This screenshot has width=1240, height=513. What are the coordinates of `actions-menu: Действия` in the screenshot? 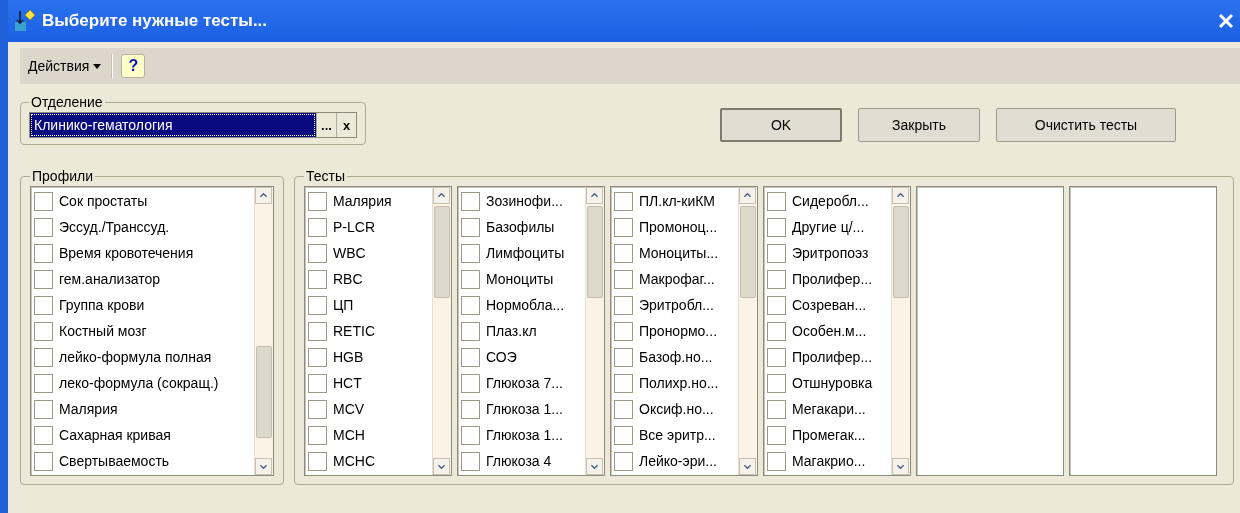 It's located at (65, 66).